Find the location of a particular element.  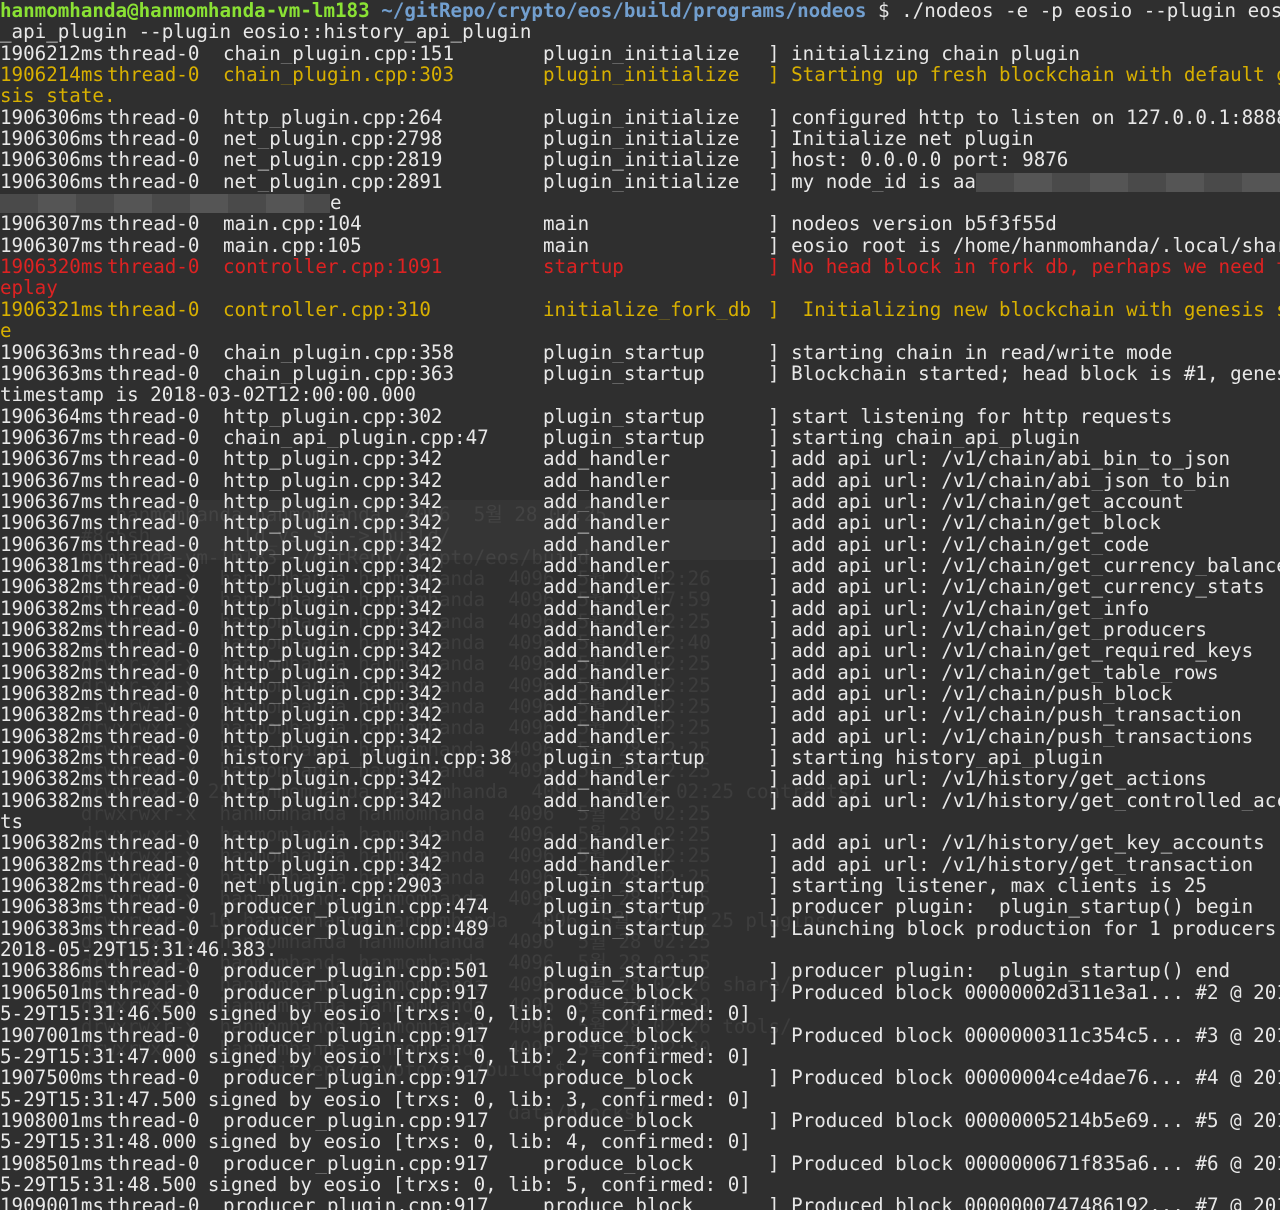

log-timestamp: 1907500ms is located at coordinates (52, 1078).